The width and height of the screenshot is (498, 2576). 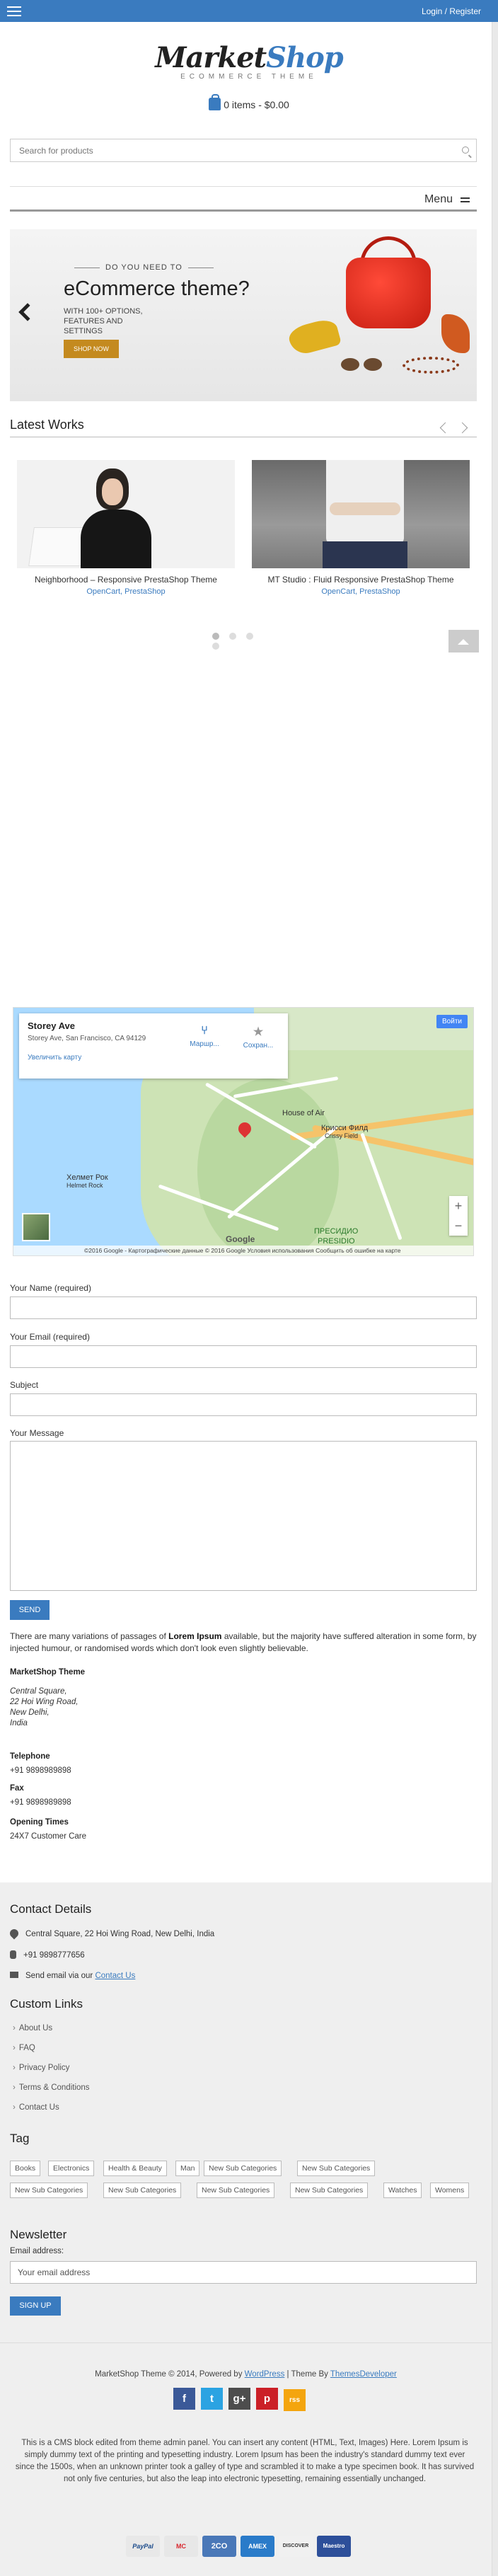 I want to click on send-button: SEND, so click(x=30, y=1610).